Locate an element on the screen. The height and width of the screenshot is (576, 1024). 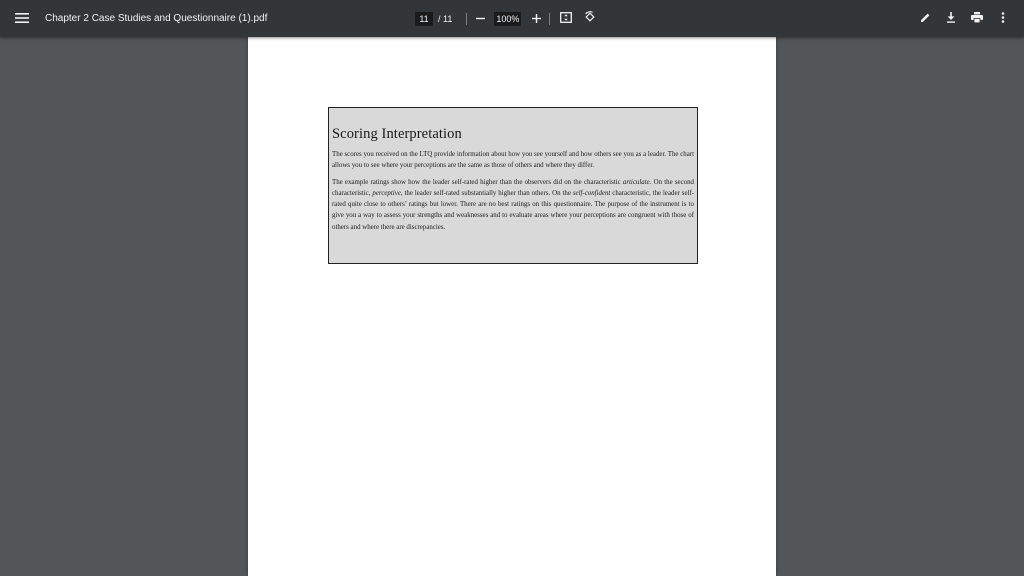
zoom-in-icon is located at coordinates (536, 19).